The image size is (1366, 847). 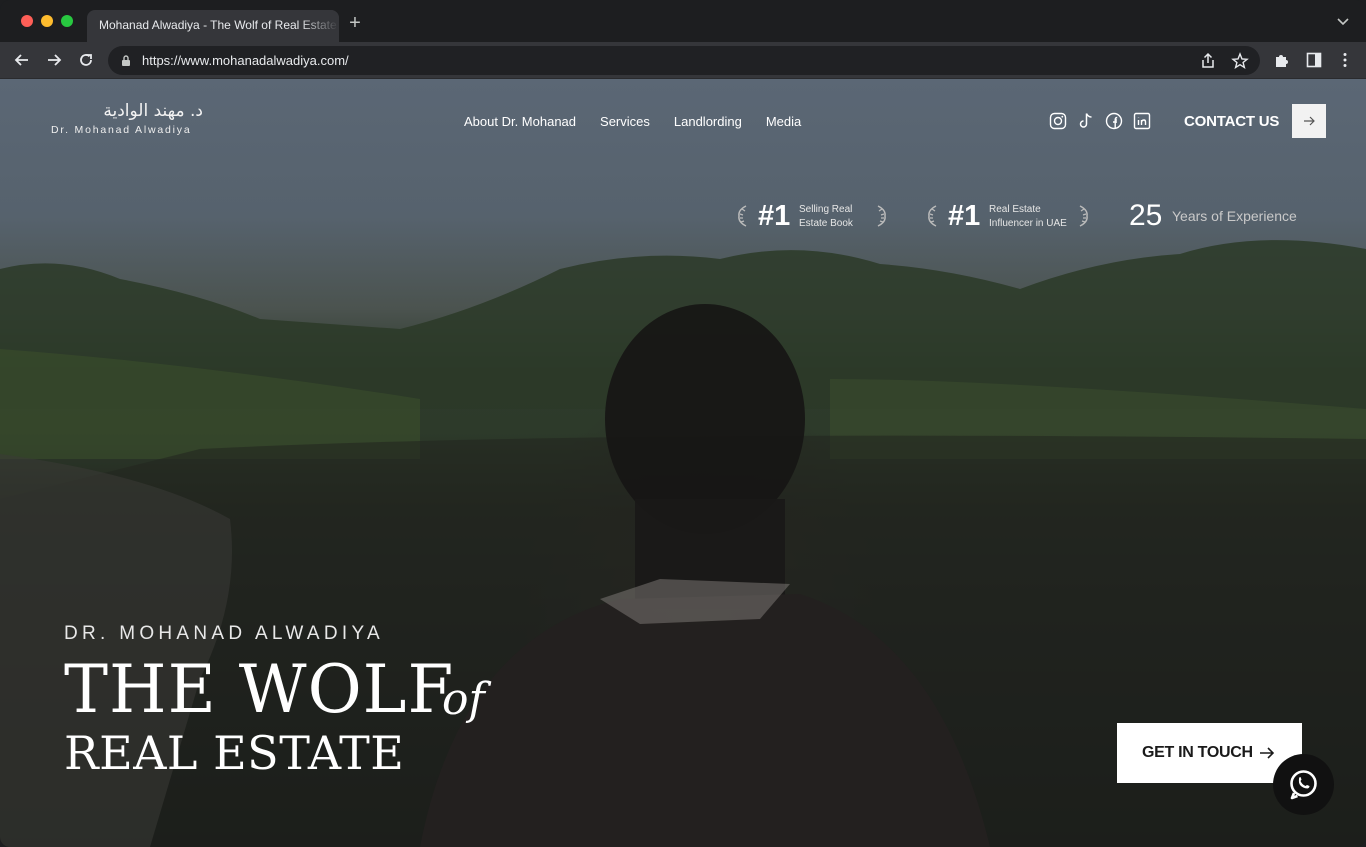 I want to click on hero-title-line2: REAL ESTATE, so click(x=234, y=753).